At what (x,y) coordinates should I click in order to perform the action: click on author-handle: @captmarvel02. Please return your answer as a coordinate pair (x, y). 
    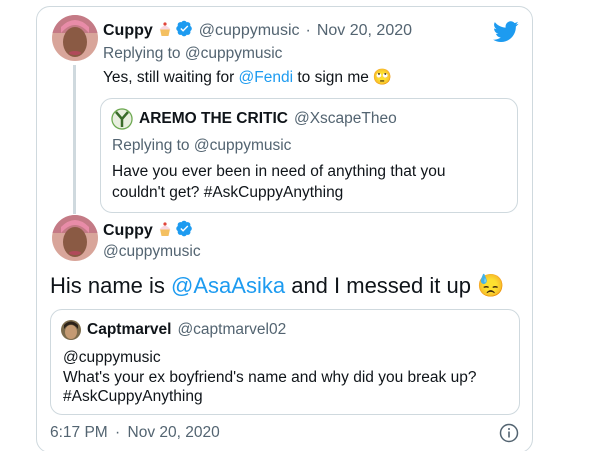
    Looking at the image, I should click on (232, 329).